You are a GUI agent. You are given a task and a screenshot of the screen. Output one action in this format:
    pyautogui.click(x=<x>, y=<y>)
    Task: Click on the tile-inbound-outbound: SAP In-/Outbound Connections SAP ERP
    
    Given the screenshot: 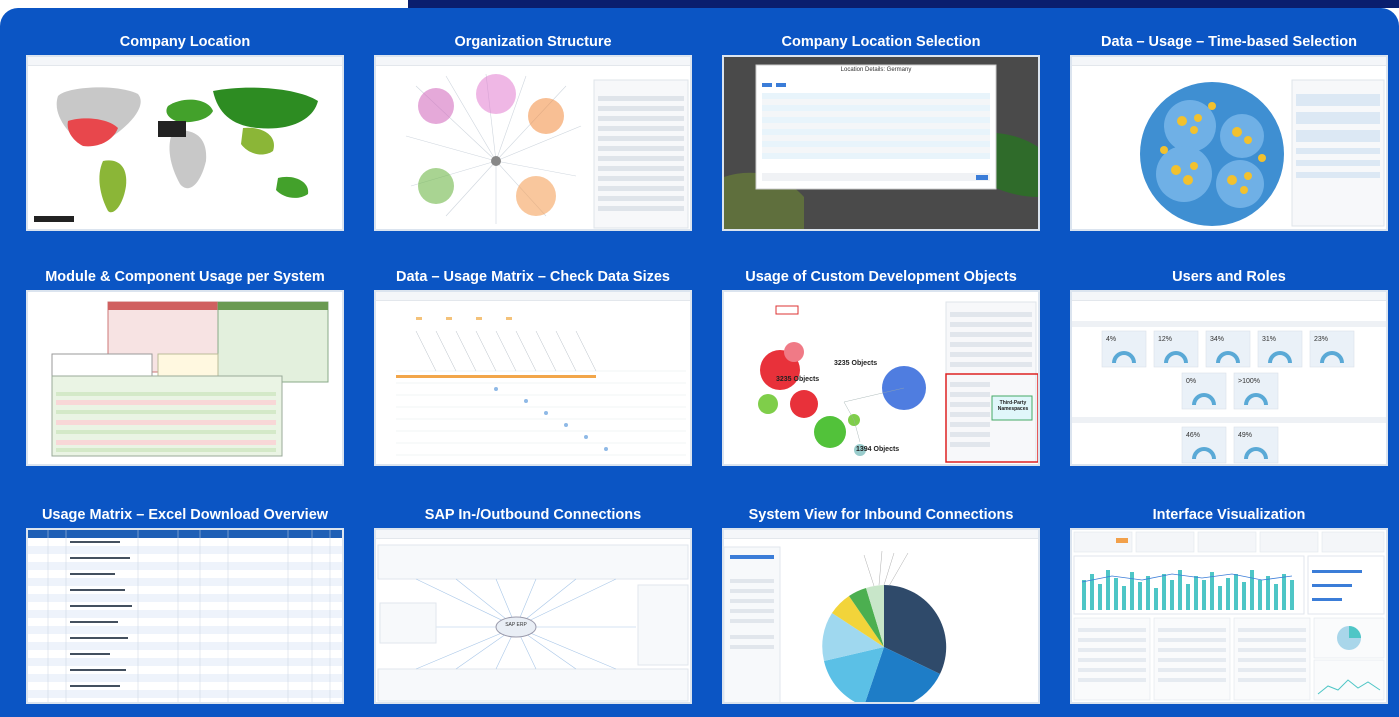 What is the action you would take?
    pyautogui.click(x=533, y=604)
    